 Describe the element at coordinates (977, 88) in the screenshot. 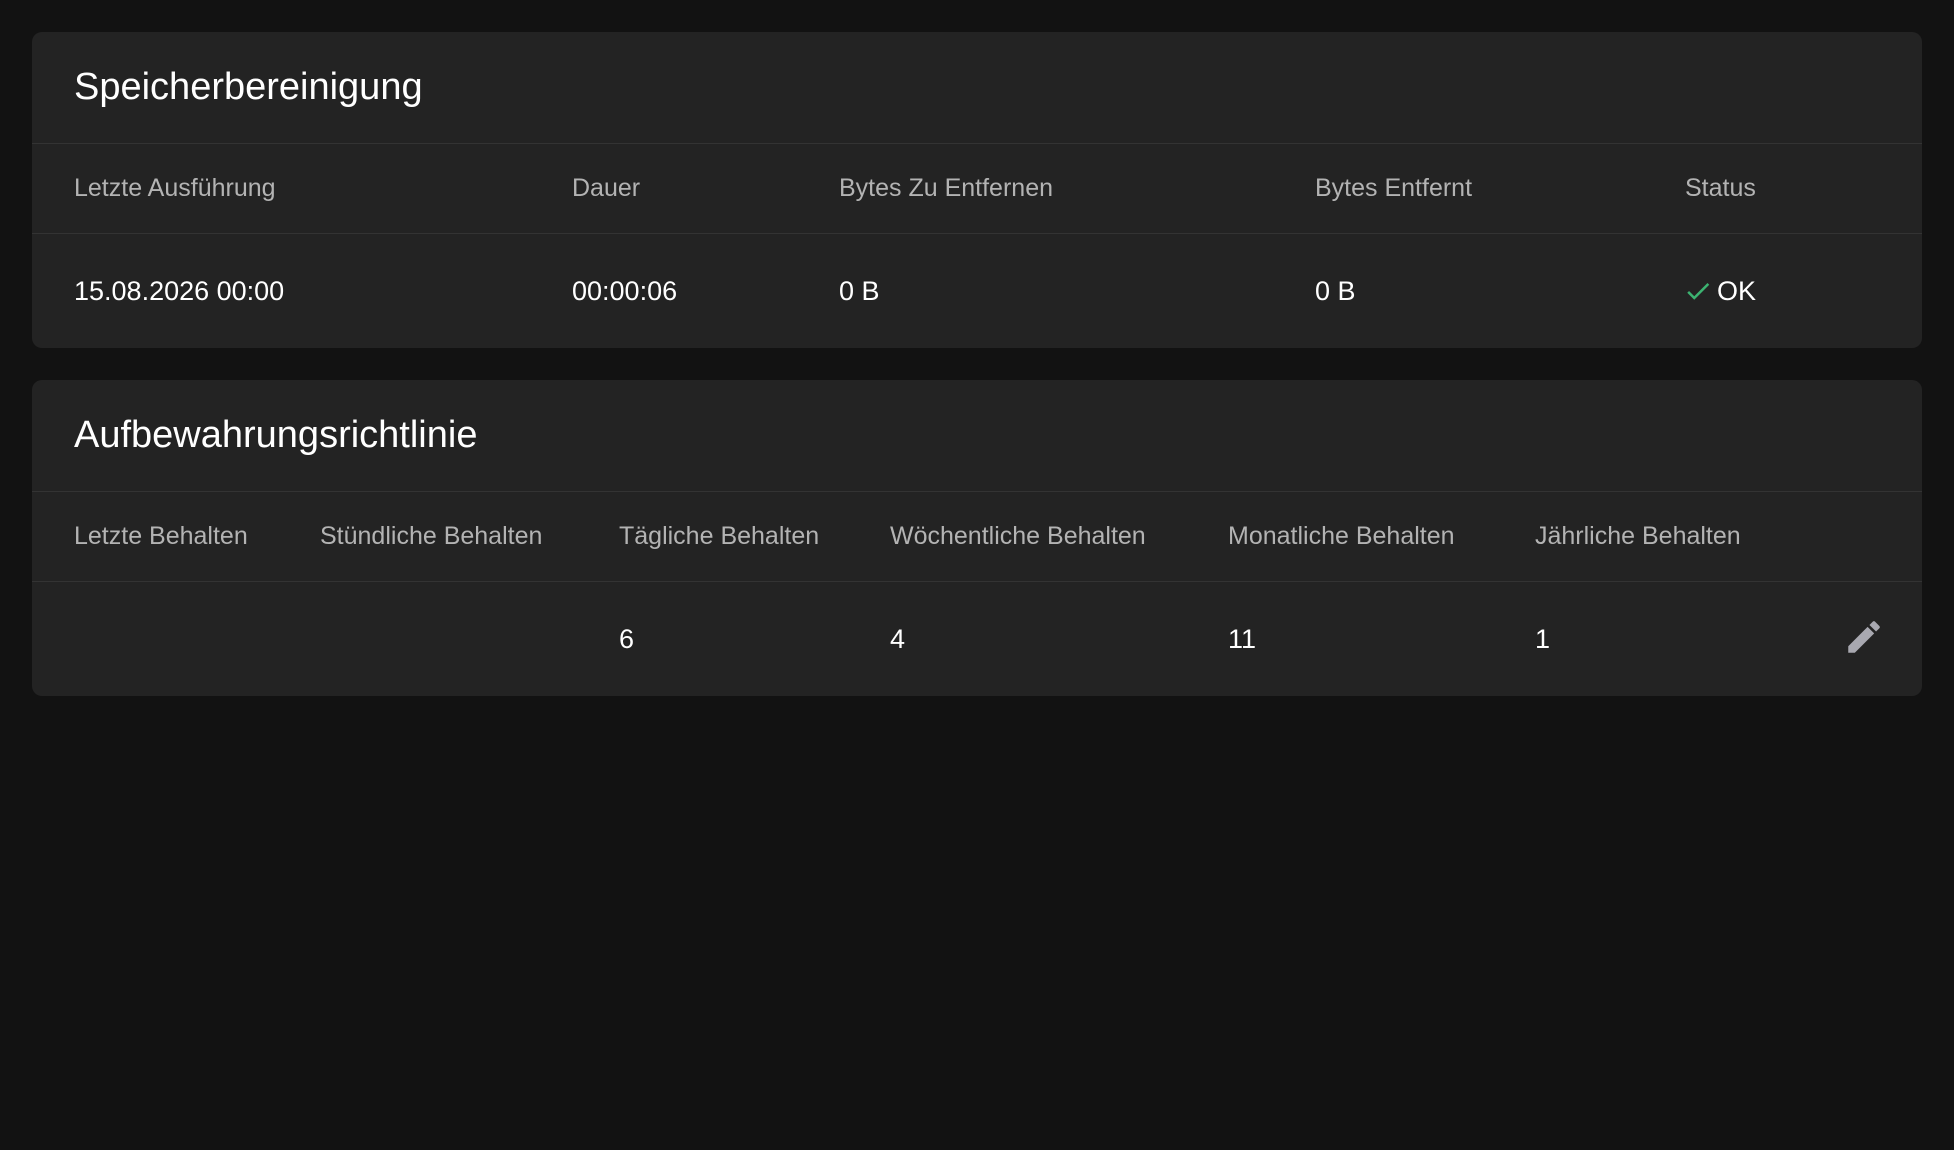

I see `cleanup-title: Speicherbereinigung` at that location.